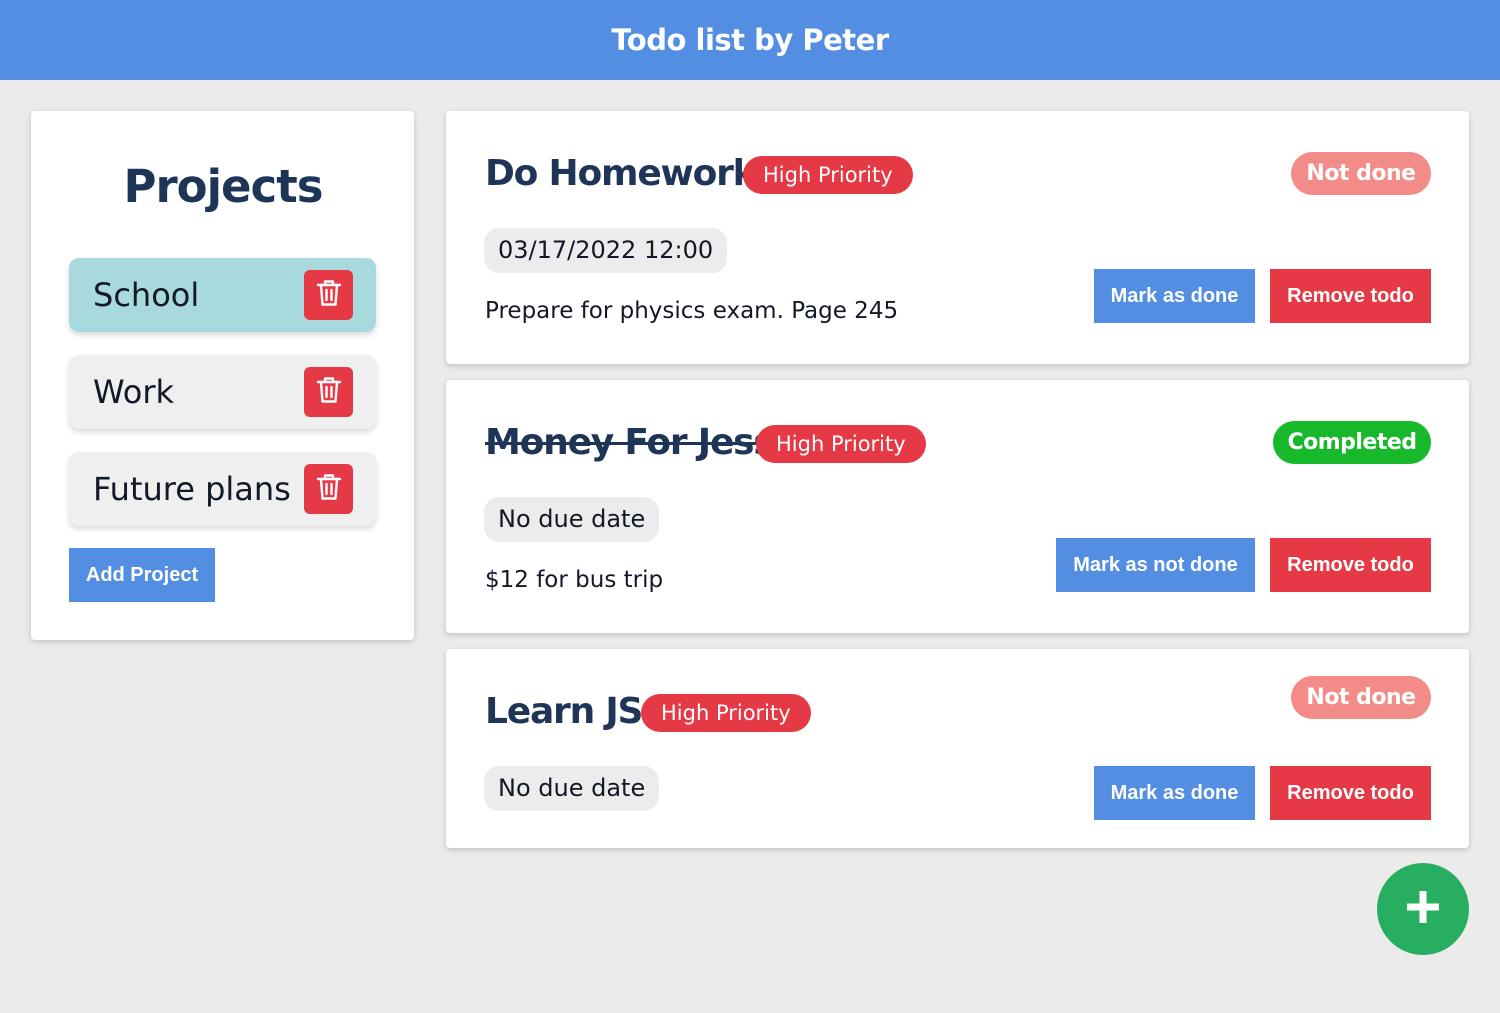  Describe the element at coordinates (192, 489) in the screenshot. I see `project-label: Future plans` at that location.